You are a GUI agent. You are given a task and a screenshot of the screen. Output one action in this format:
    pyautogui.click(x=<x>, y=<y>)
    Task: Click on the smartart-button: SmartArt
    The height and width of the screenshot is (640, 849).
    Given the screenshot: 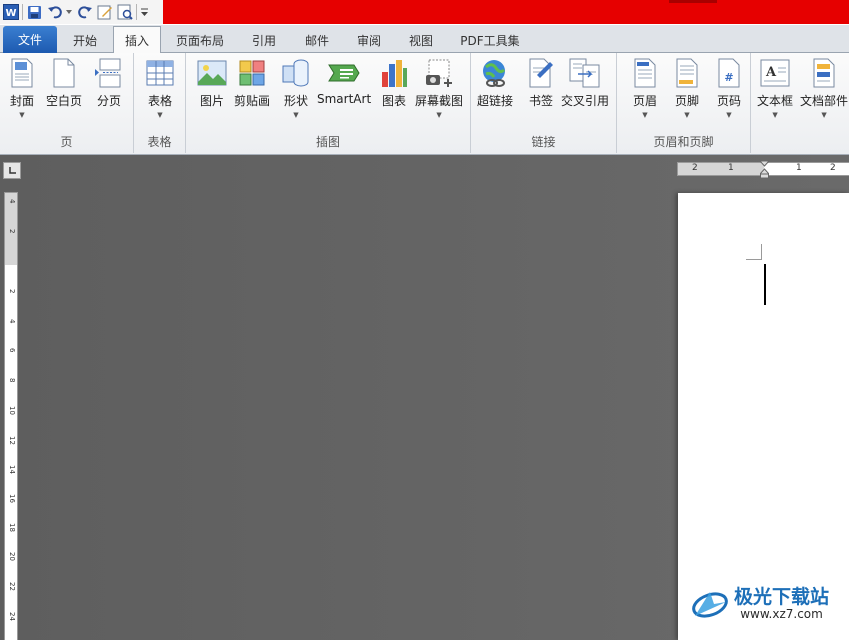 What is the action you would take?
    pyautogui.click(x=344, y=81)
    